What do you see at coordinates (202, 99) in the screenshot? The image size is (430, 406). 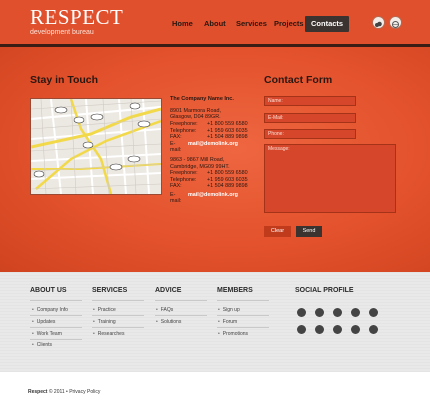 I see `company-name: The Company Name Inc.` at bounding box center [202, 99].